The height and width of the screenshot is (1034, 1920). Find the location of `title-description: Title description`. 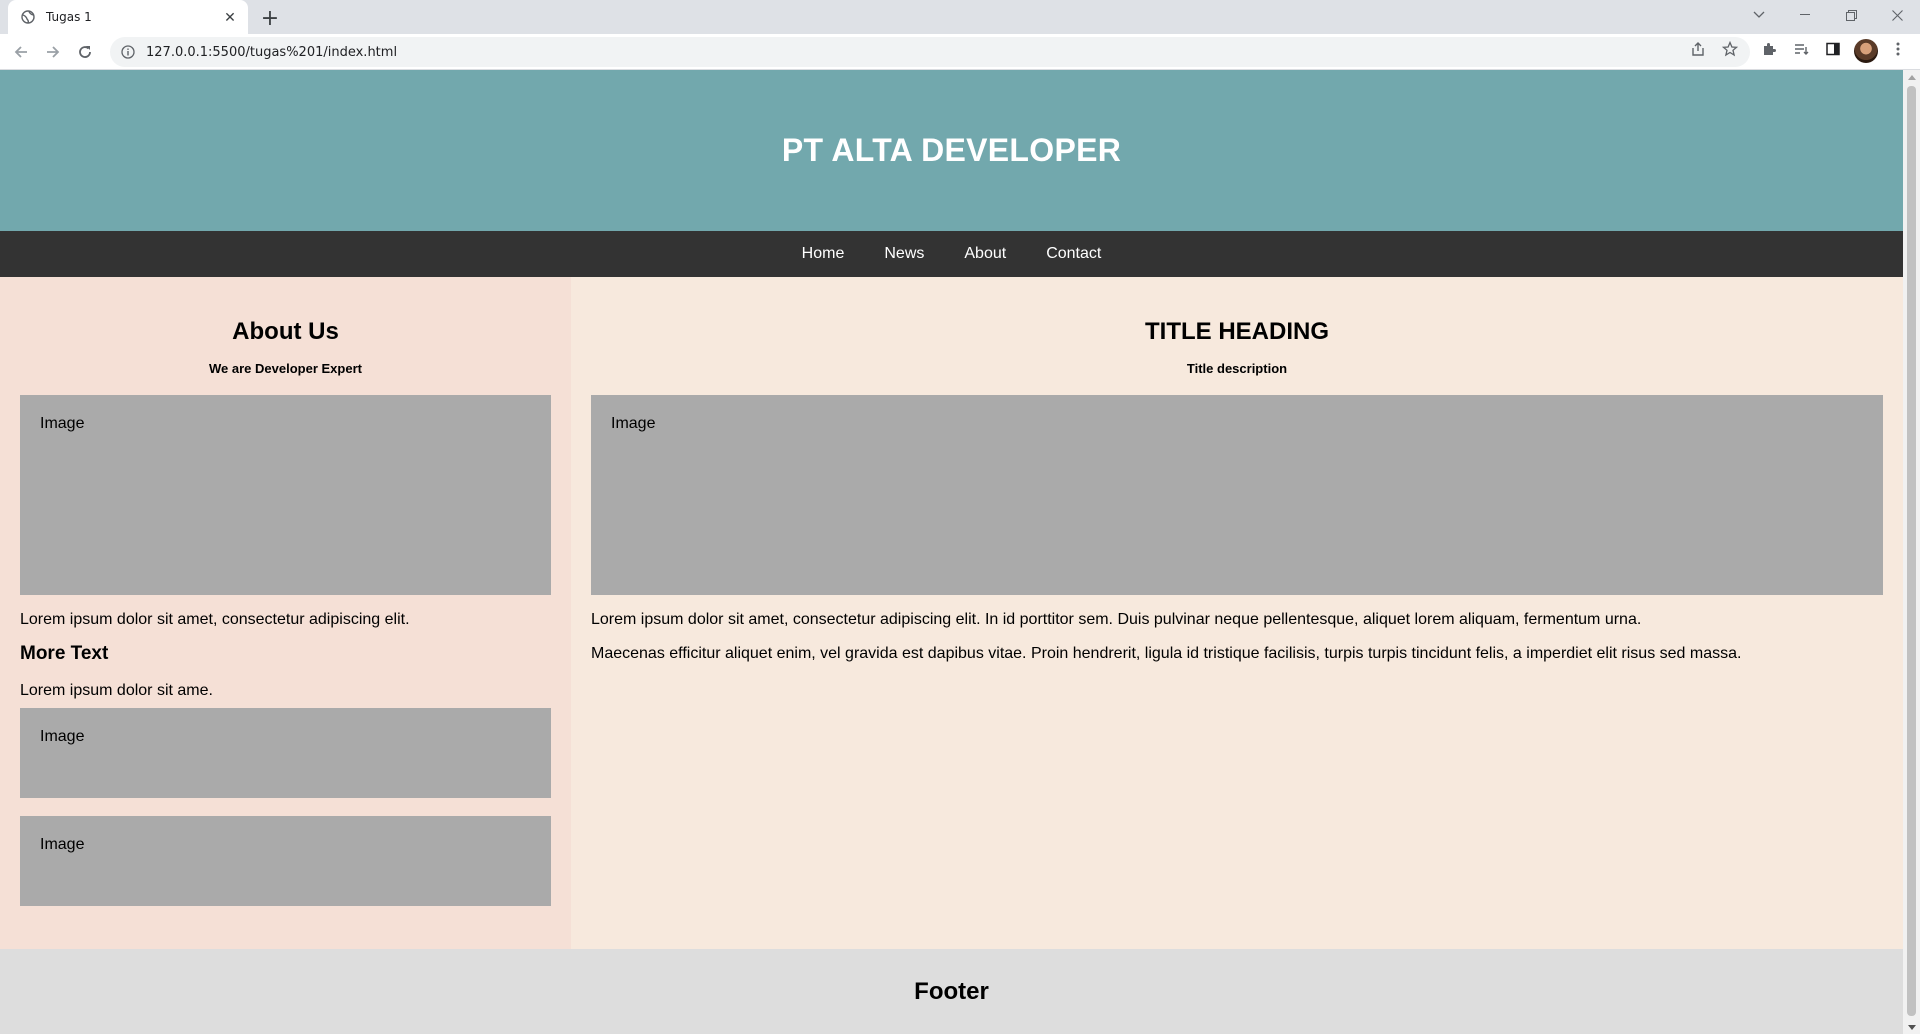

title-description: Title description is located at coordinates (1237, 368).